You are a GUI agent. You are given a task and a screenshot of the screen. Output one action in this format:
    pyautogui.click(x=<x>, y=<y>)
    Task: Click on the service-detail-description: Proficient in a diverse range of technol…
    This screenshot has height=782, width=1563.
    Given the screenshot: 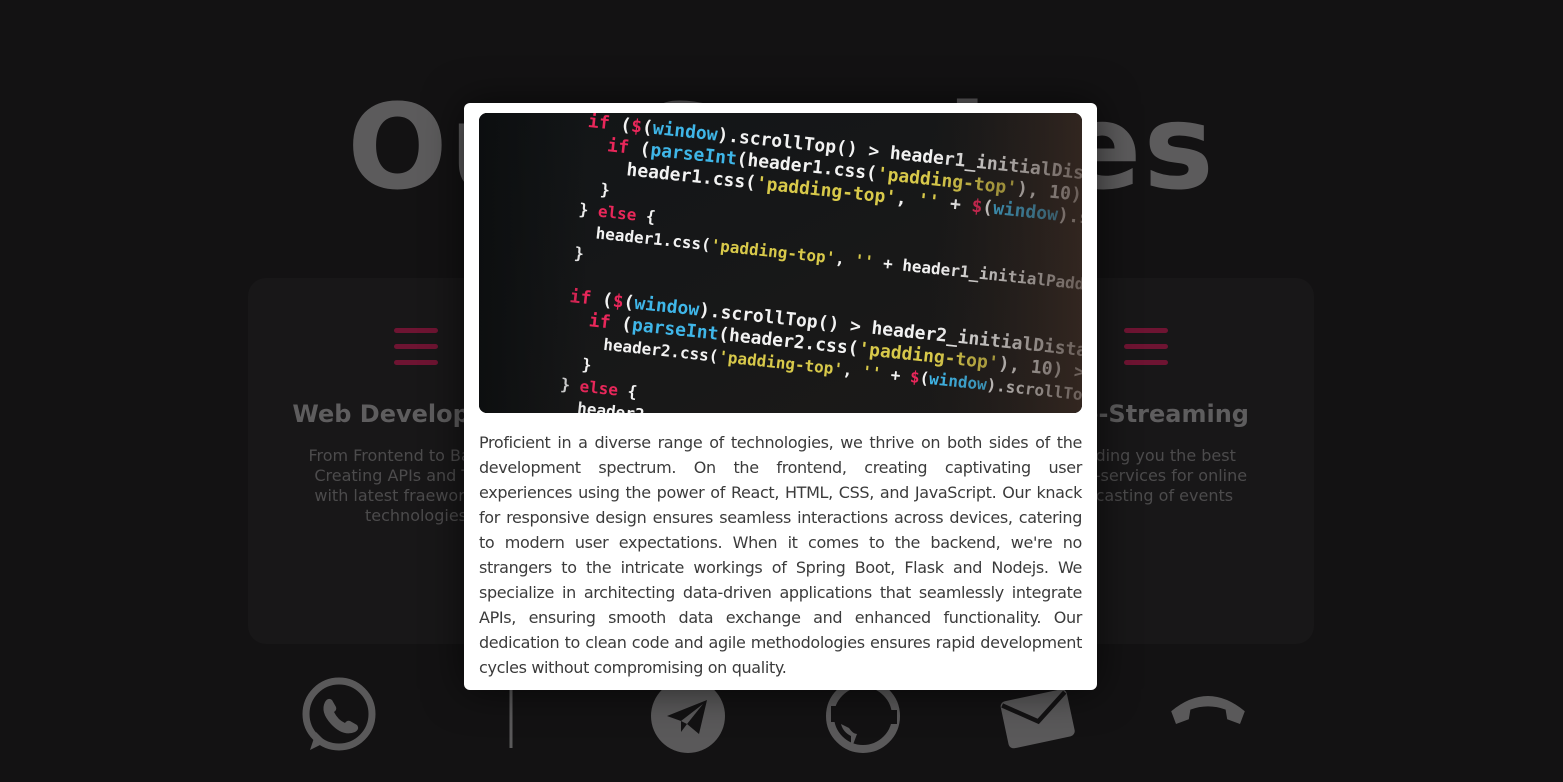 What is the action you would take?
    pyautogui.click(x=780, y=555)
    